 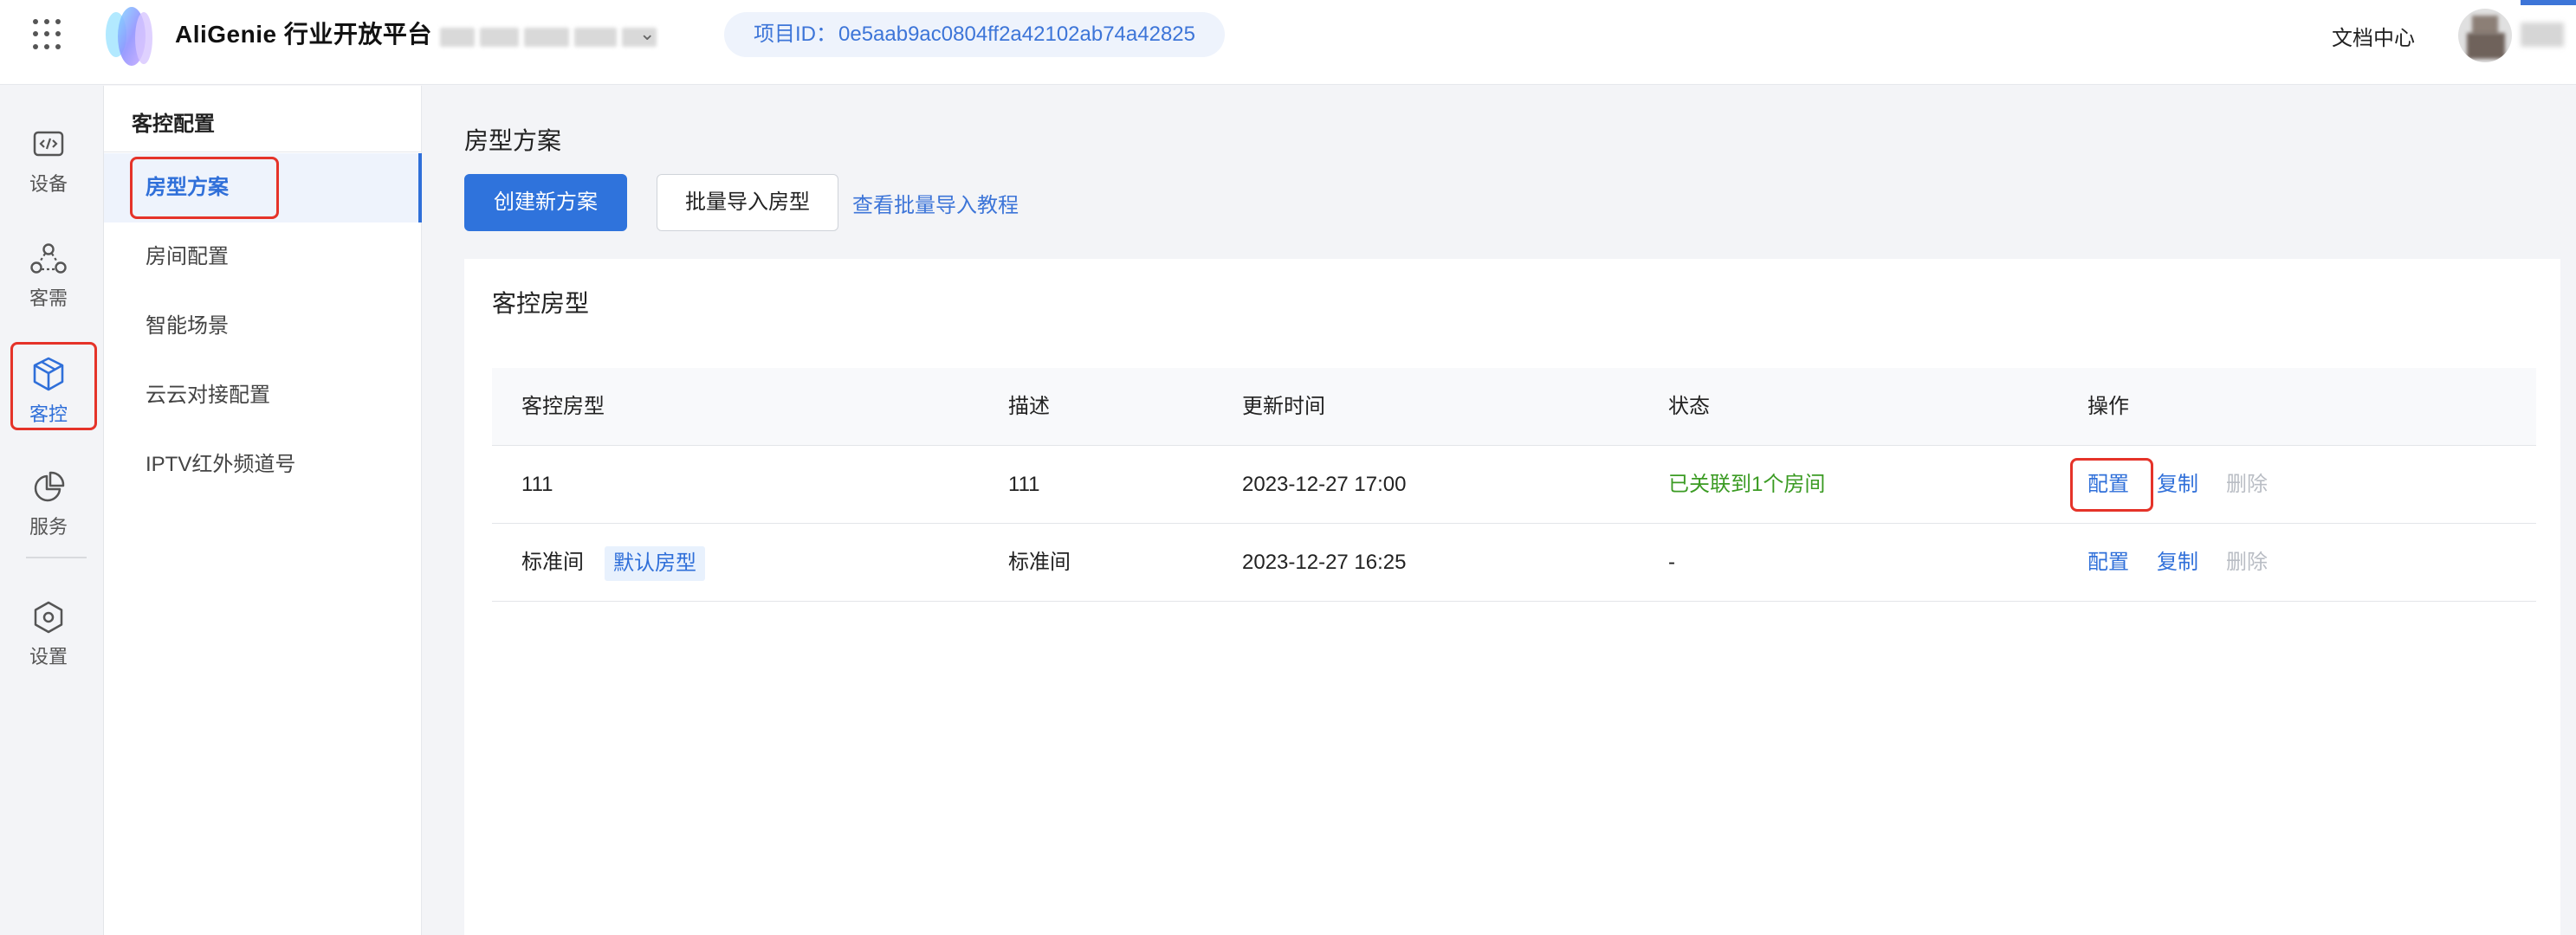 I want to click on cell-status: -, so click(x=1671, y=562).